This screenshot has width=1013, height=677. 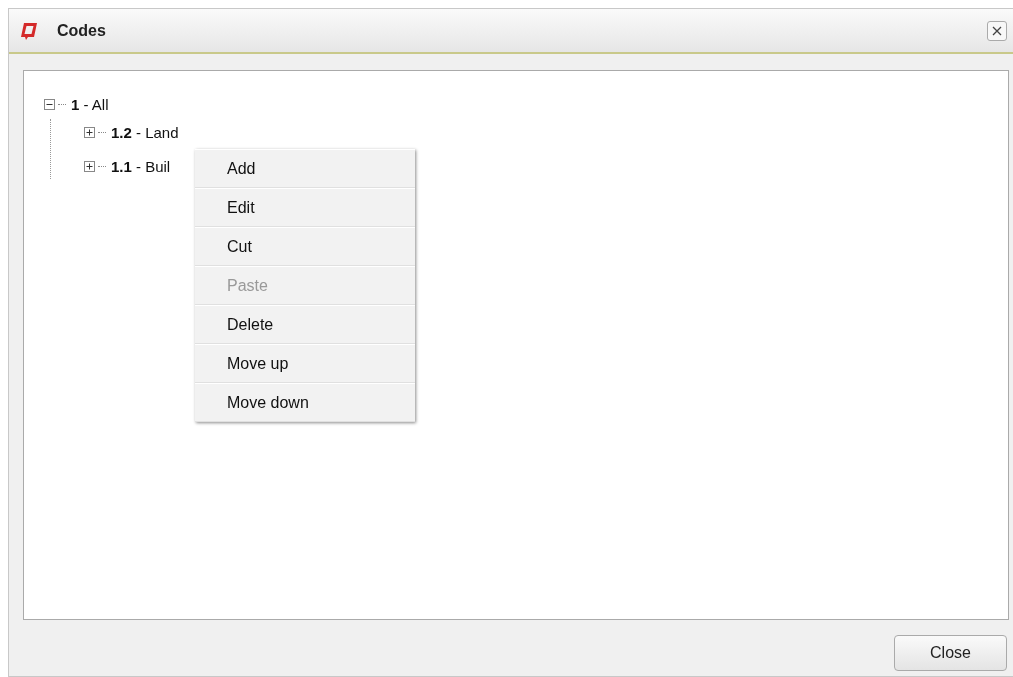 I want to click on collapse-icon, so click(x=49, y=104).